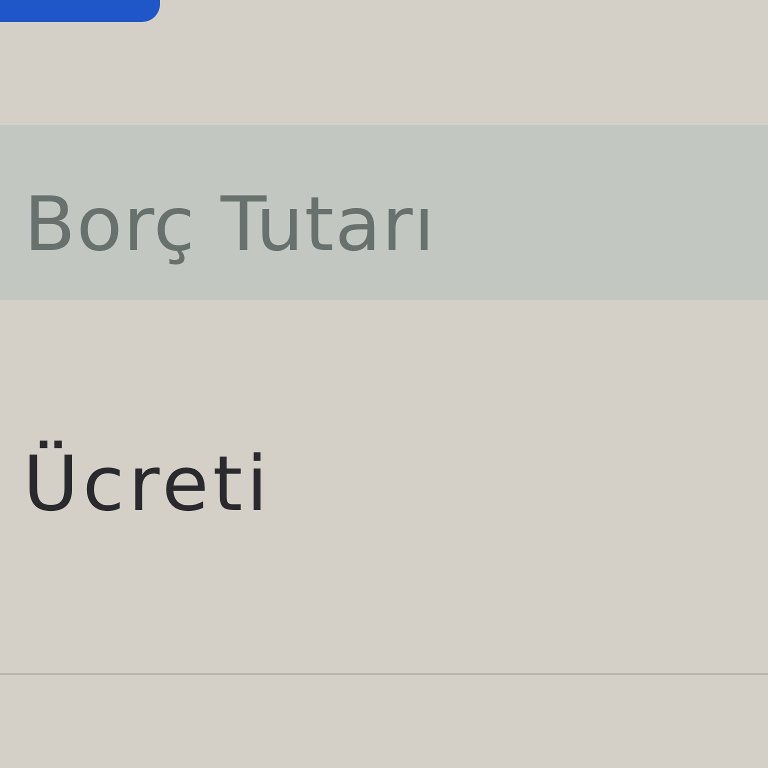  I want to click on action-button, so click(80, 11).